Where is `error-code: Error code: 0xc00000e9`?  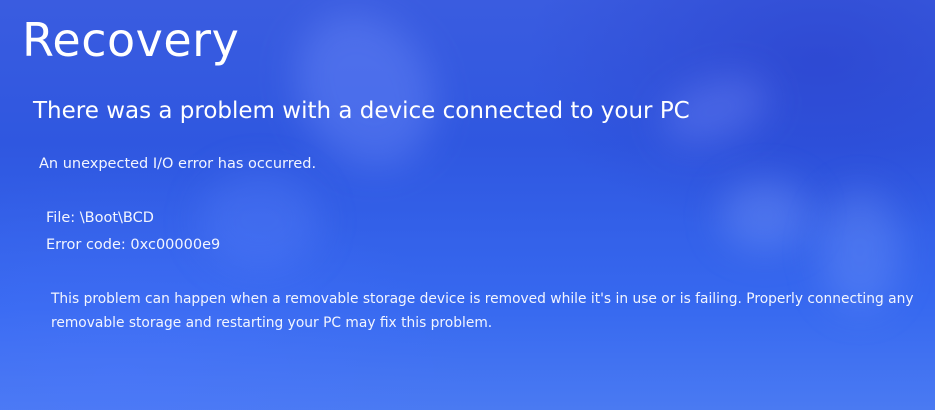 error-code: Error code: 0xc00000e9 is located at coordinates (133, 245).